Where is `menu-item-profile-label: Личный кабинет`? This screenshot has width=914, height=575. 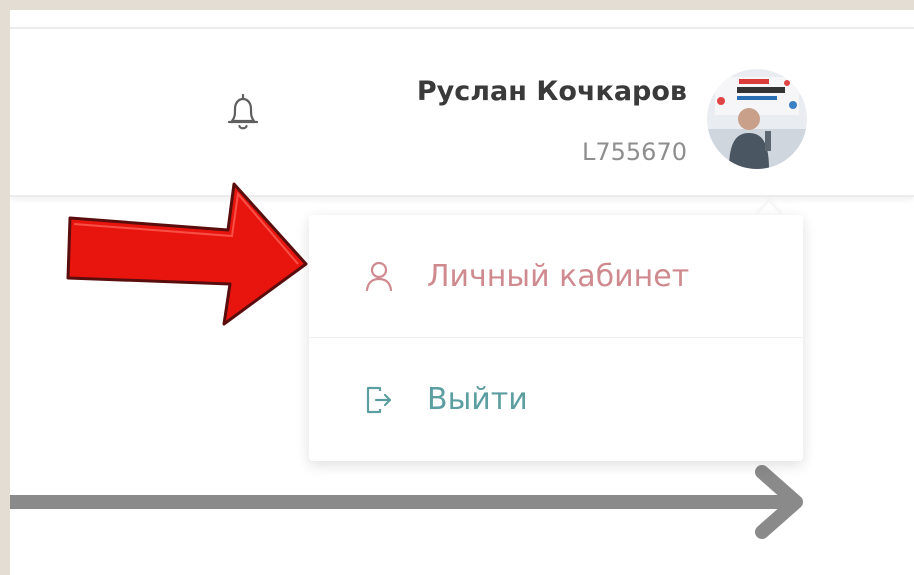 menu-item-profile-label: Личный кабинет is located at coordinates (558, 276).